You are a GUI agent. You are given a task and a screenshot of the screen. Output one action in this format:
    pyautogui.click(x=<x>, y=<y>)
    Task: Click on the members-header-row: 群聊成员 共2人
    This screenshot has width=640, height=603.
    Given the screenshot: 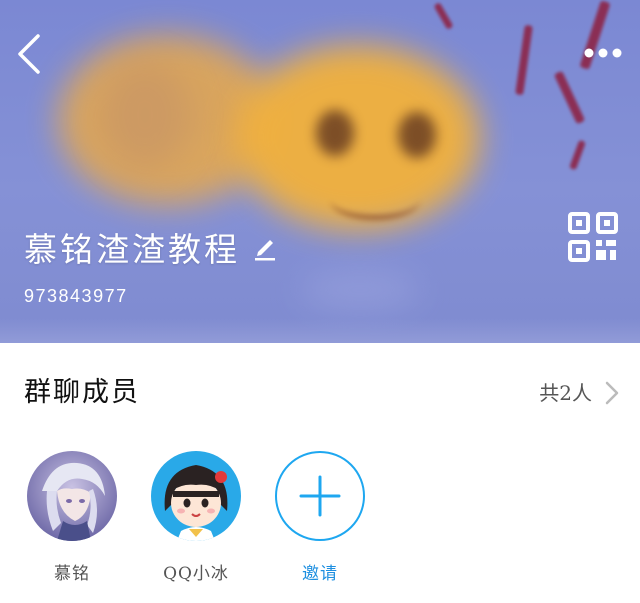 What is the action you would take?
    pyautogui.click(x=320, y=393)
    